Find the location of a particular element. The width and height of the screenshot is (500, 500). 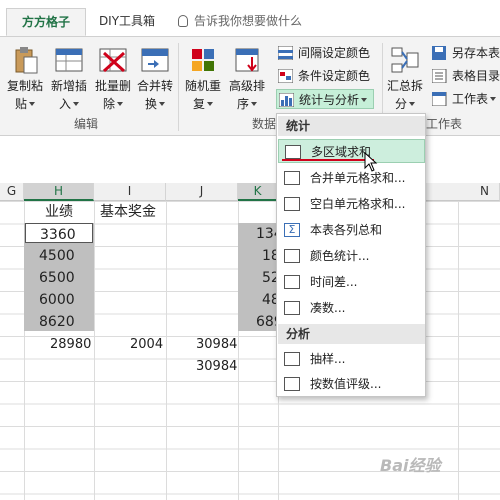

cell-h-active: 3360 is located at coordinates (59, 233).